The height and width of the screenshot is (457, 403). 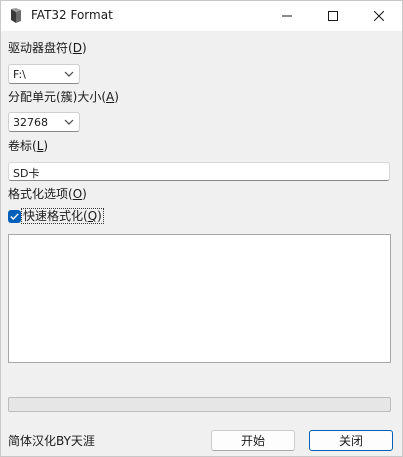 I want to click on maximize-button, so click(x=333, y=16).